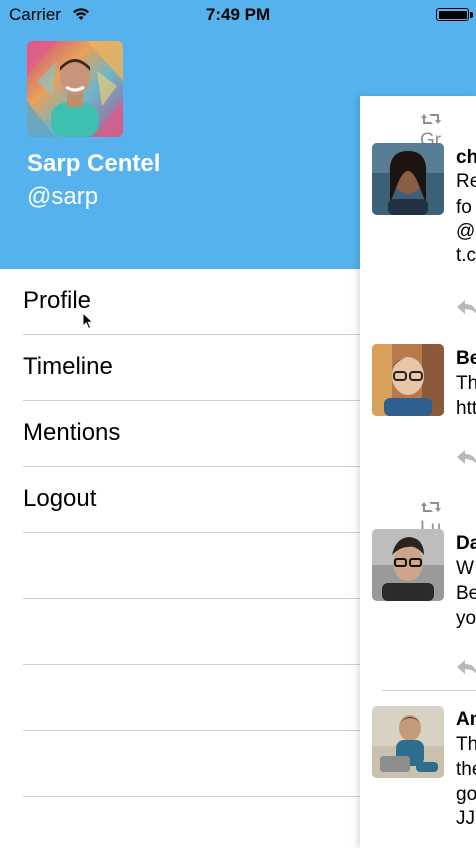  I want to click on tweet-author-name: Be, so click(466, 358).